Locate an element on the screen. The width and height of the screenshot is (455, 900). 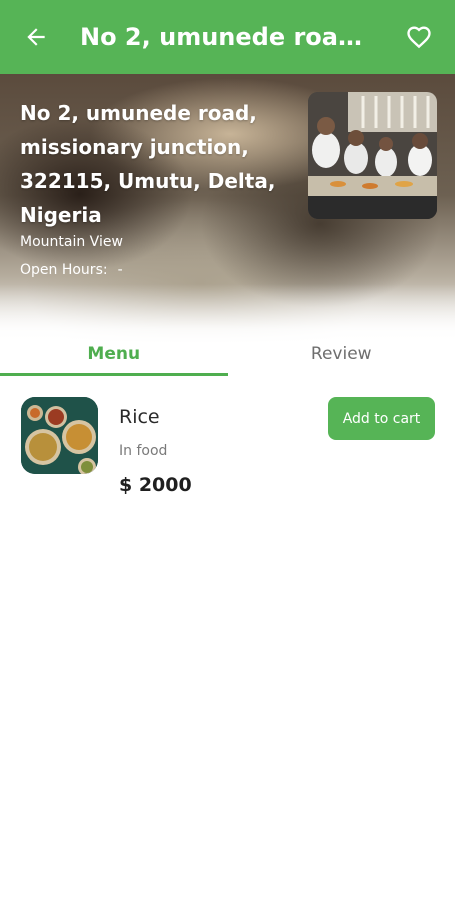
food-photo is located at coordinates (59, 435).